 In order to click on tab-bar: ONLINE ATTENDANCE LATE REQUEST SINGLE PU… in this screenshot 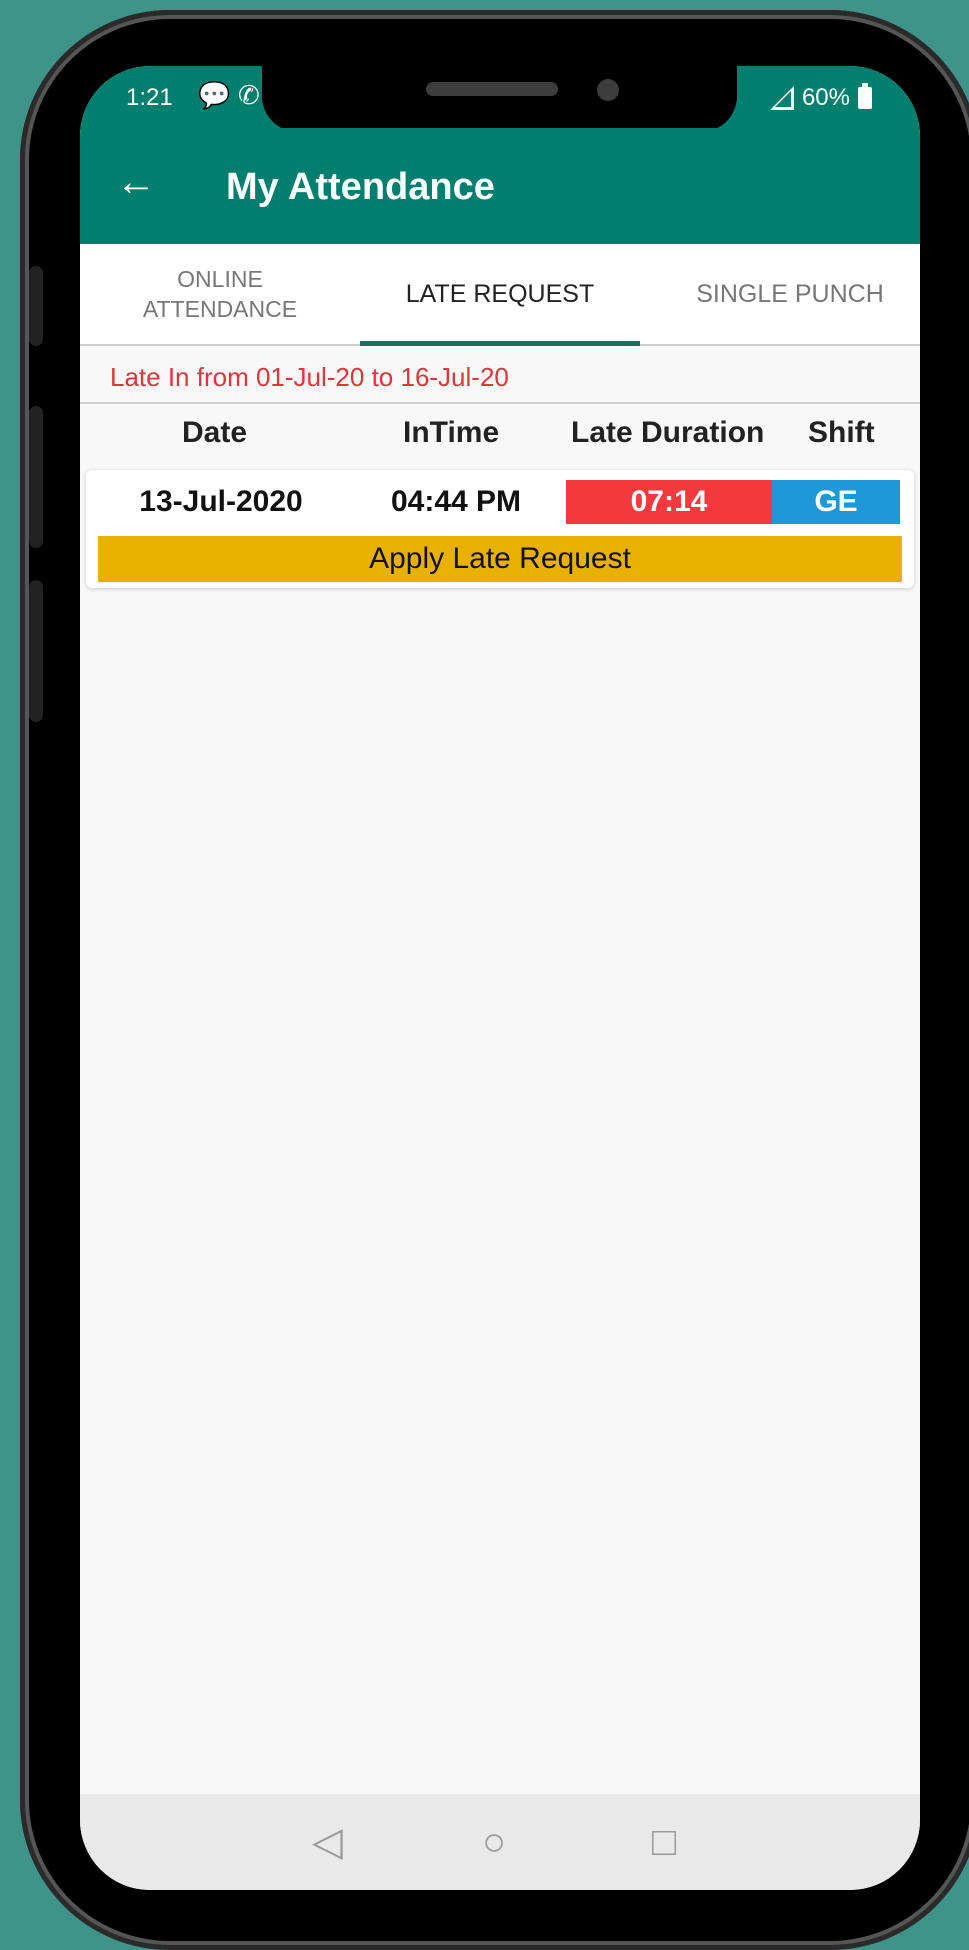, I will do `click(500, 295)`.